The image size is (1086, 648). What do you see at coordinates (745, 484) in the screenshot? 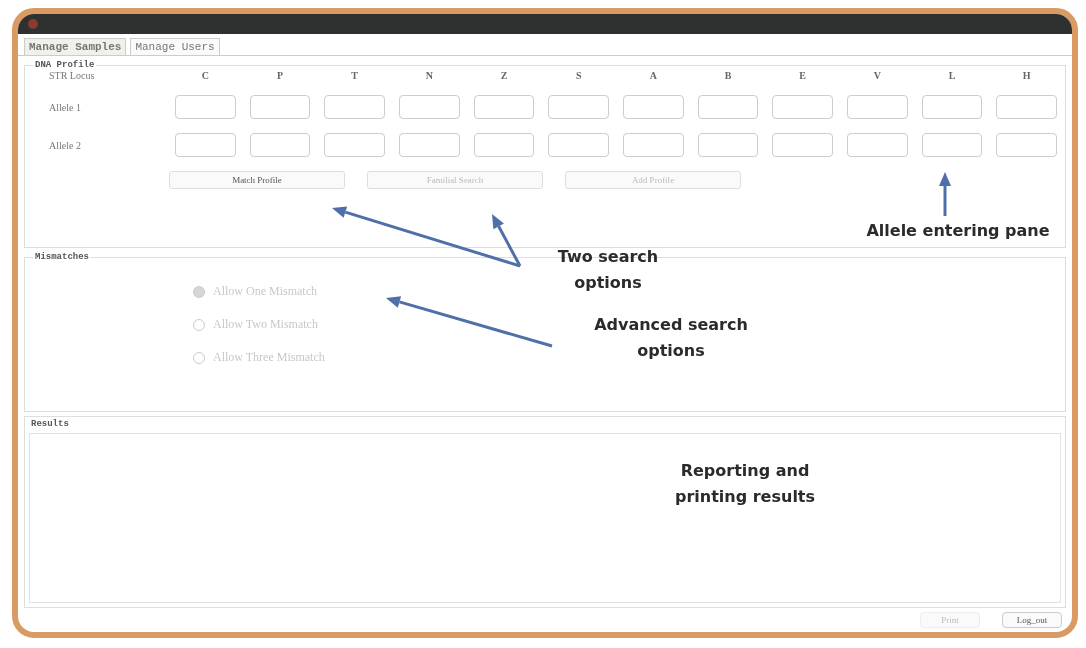
I see `annotation-text: Reporting and printing results` at bounding box center [745, 484].